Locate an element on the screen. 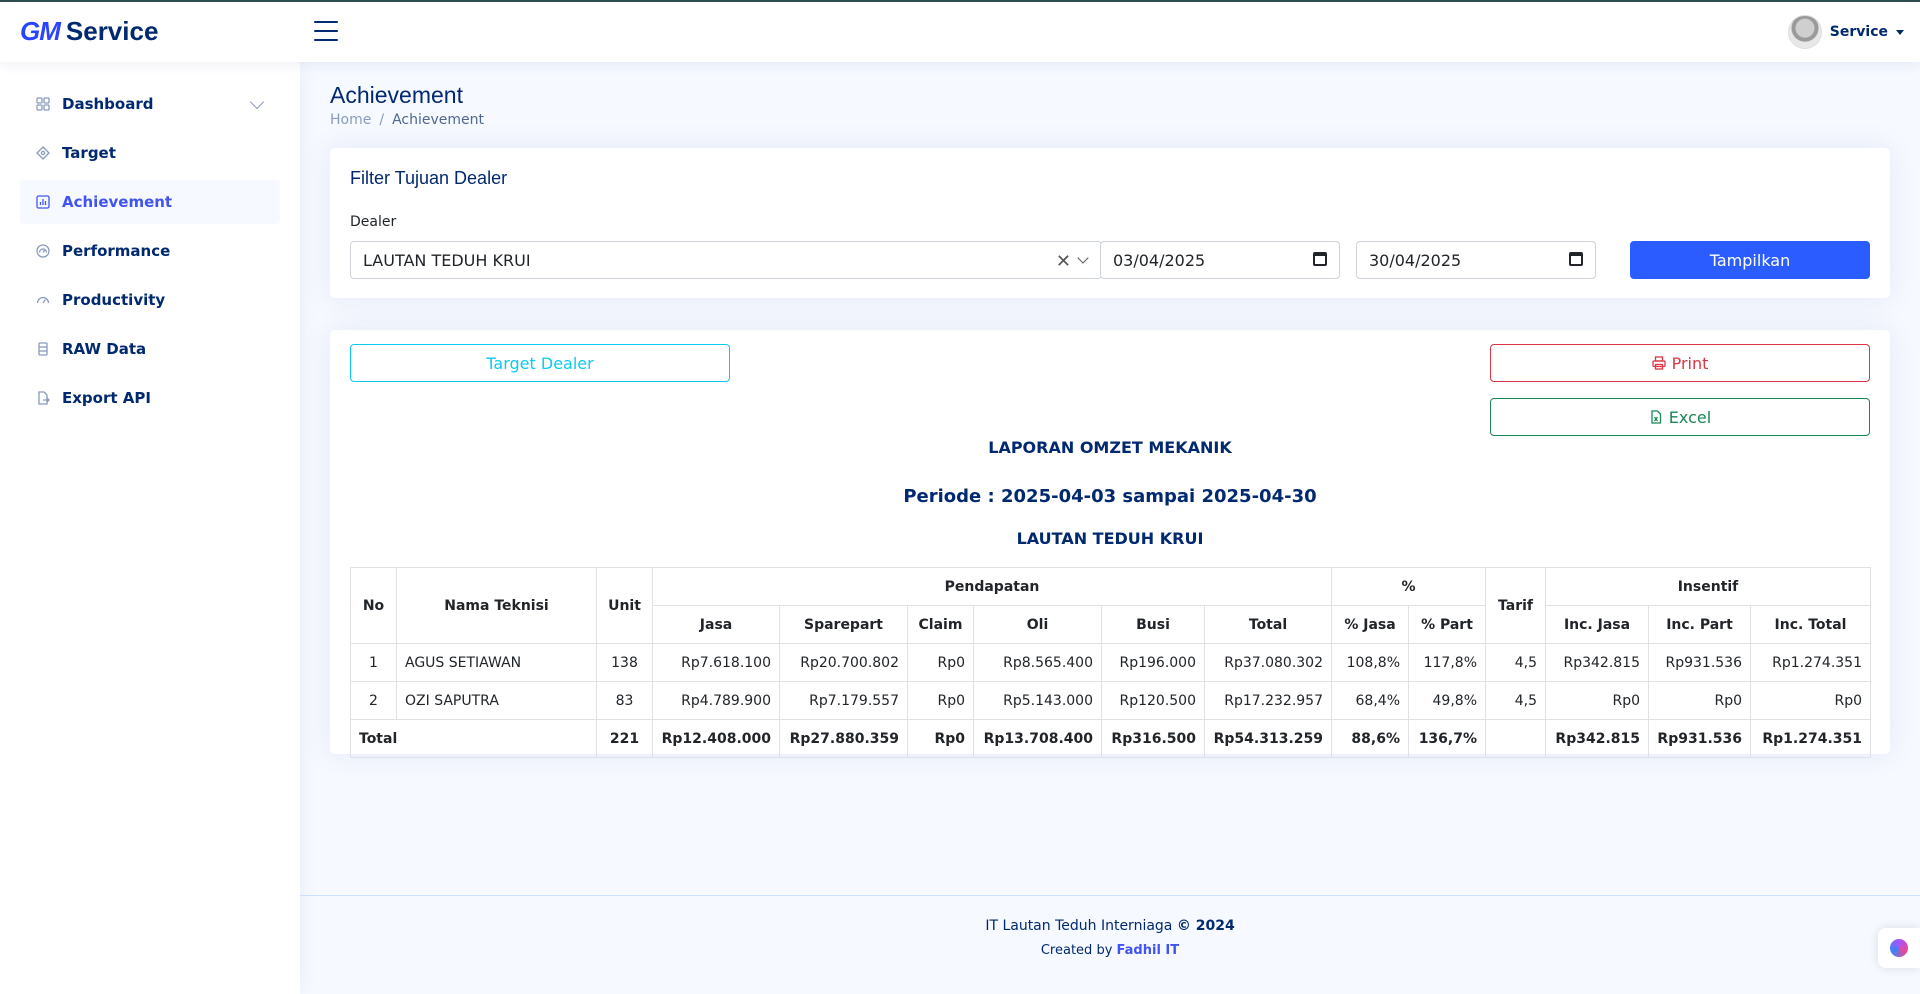  cell: 68,4% is located at coordinates (1370, 700).